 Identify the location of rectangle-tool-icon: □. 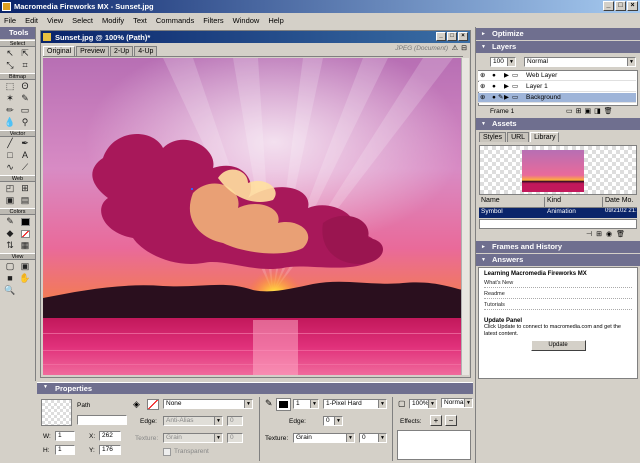
(10, 155).